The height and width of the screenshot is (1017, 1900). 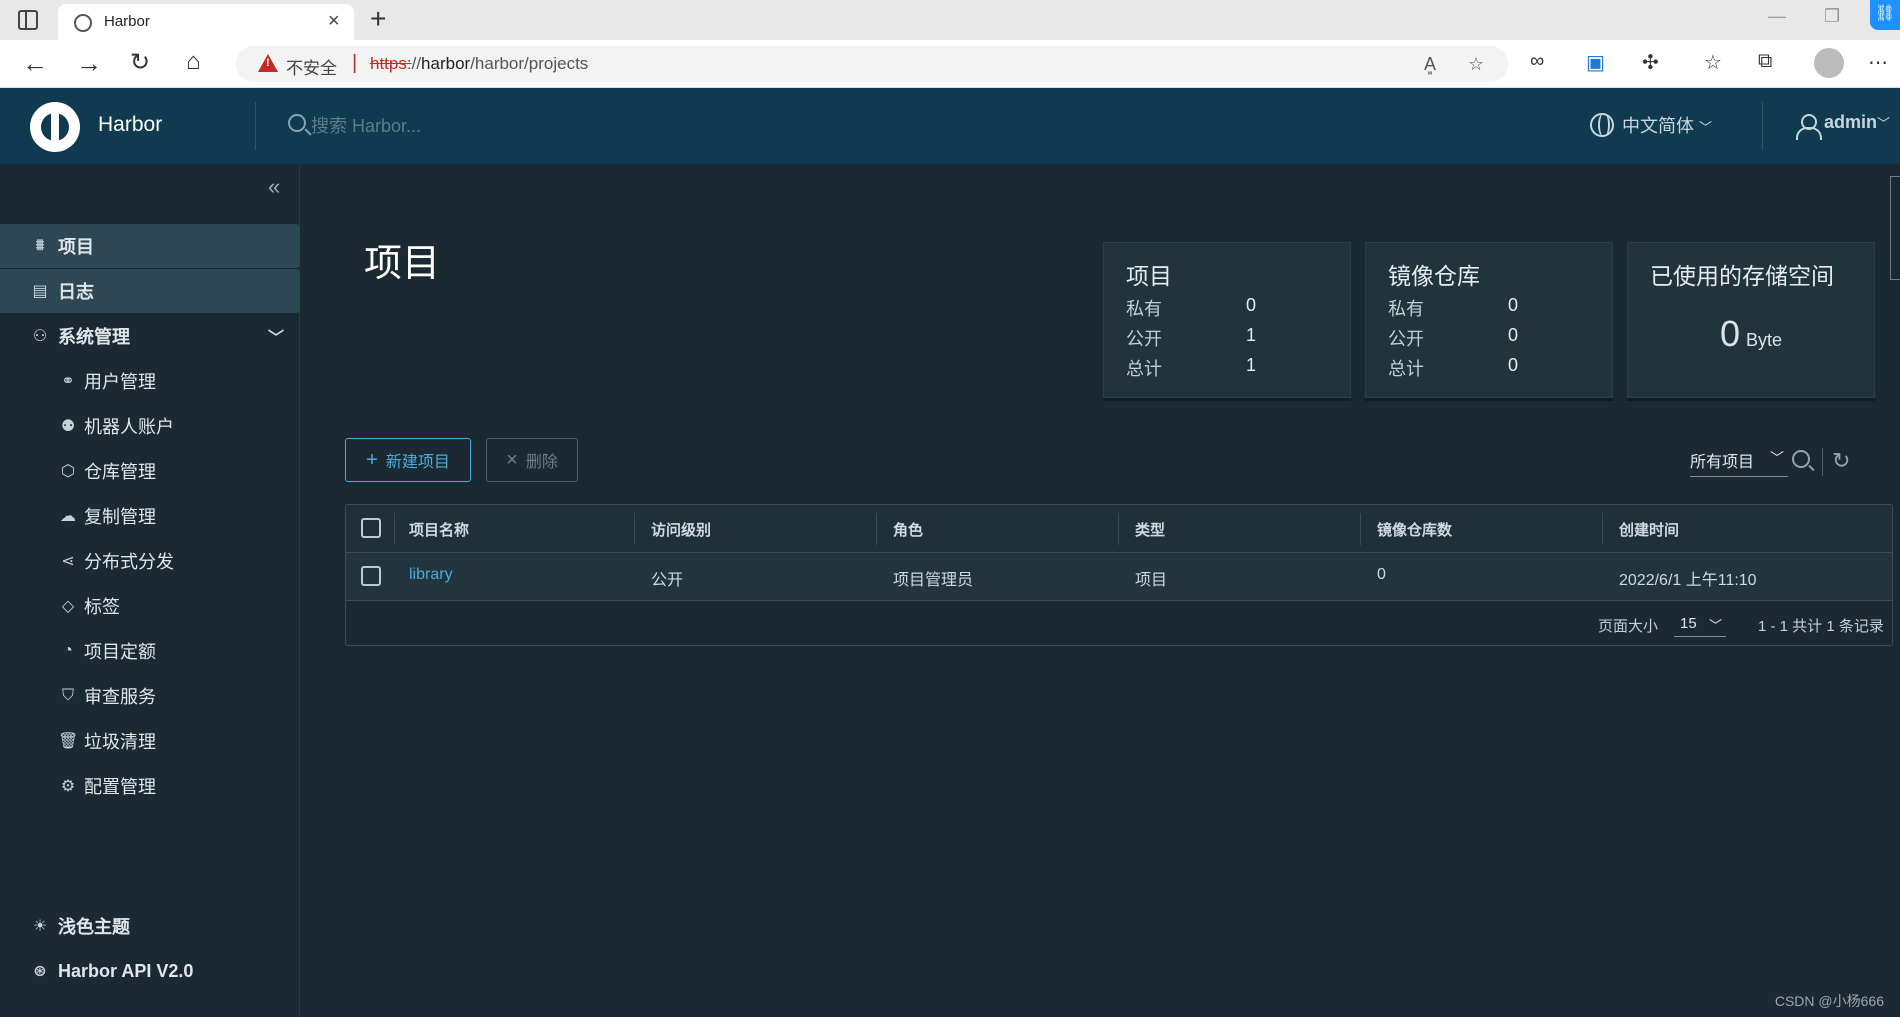 I want to click on extensions-icon: ✣, so click(x=1650, y=62).